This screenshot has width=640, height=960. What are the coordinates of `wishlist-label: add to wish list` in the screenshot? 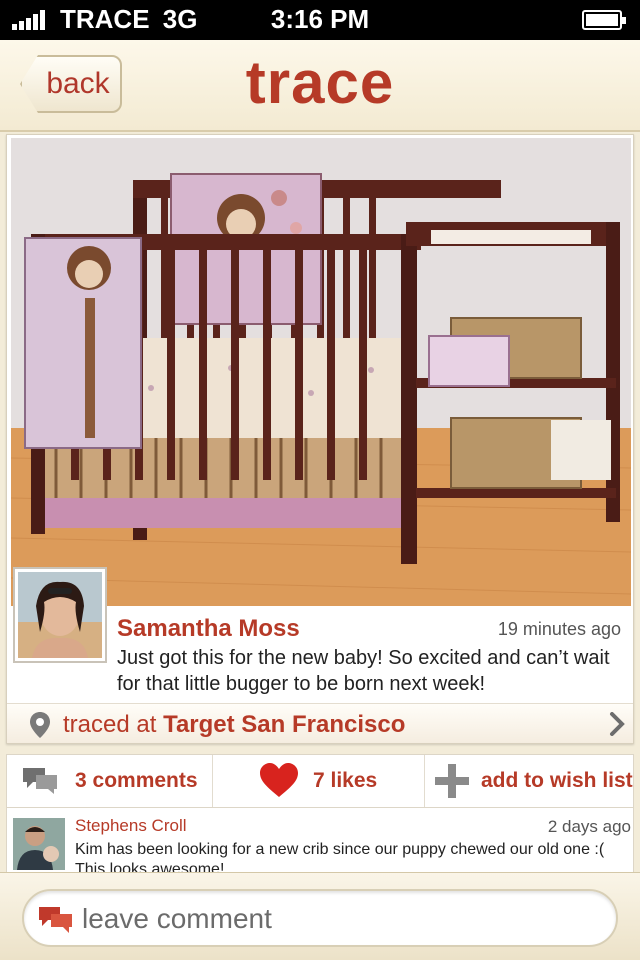 It's located at (557, 780).